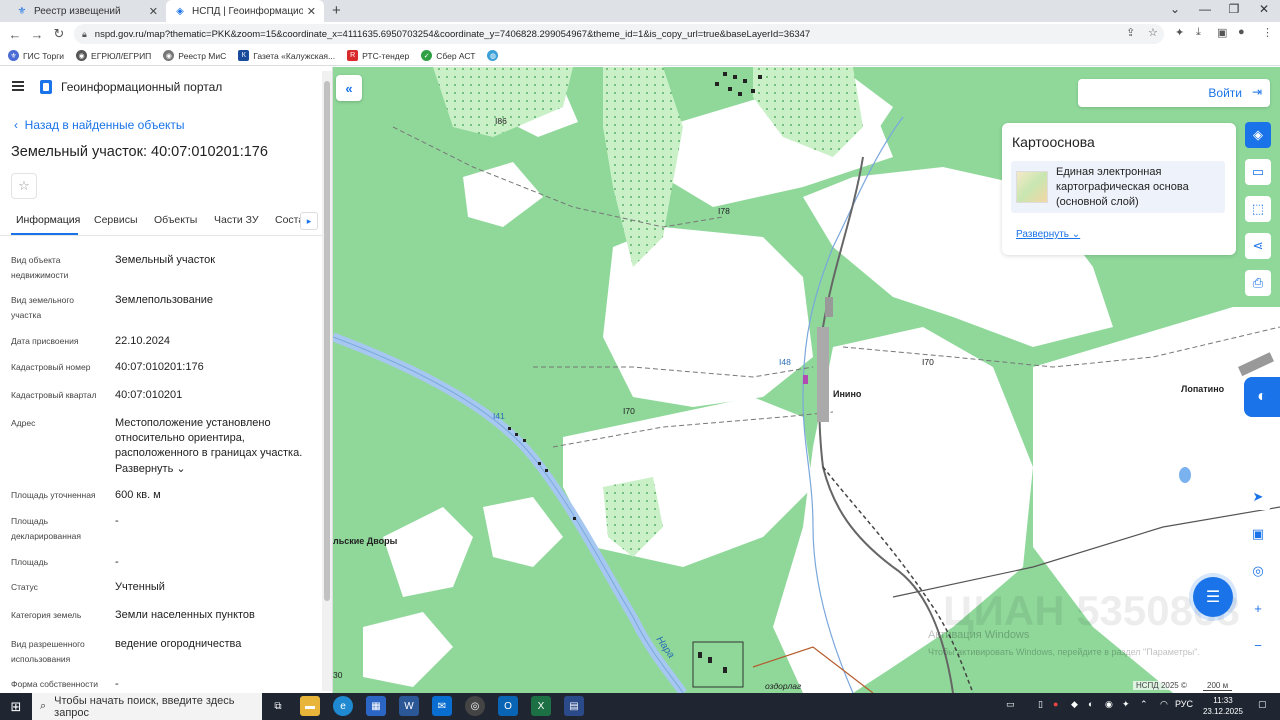 The width and height of the screenshot is (1280, 720). Describe the element at coordinates (175, 220) in the screenshot. I see `tab-objects: Объекты` at that location.